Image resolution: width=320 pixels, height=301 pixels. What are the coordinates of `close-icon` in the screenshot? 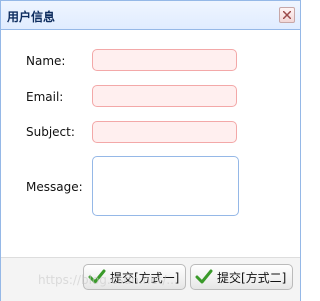 It's located at (287, 15).